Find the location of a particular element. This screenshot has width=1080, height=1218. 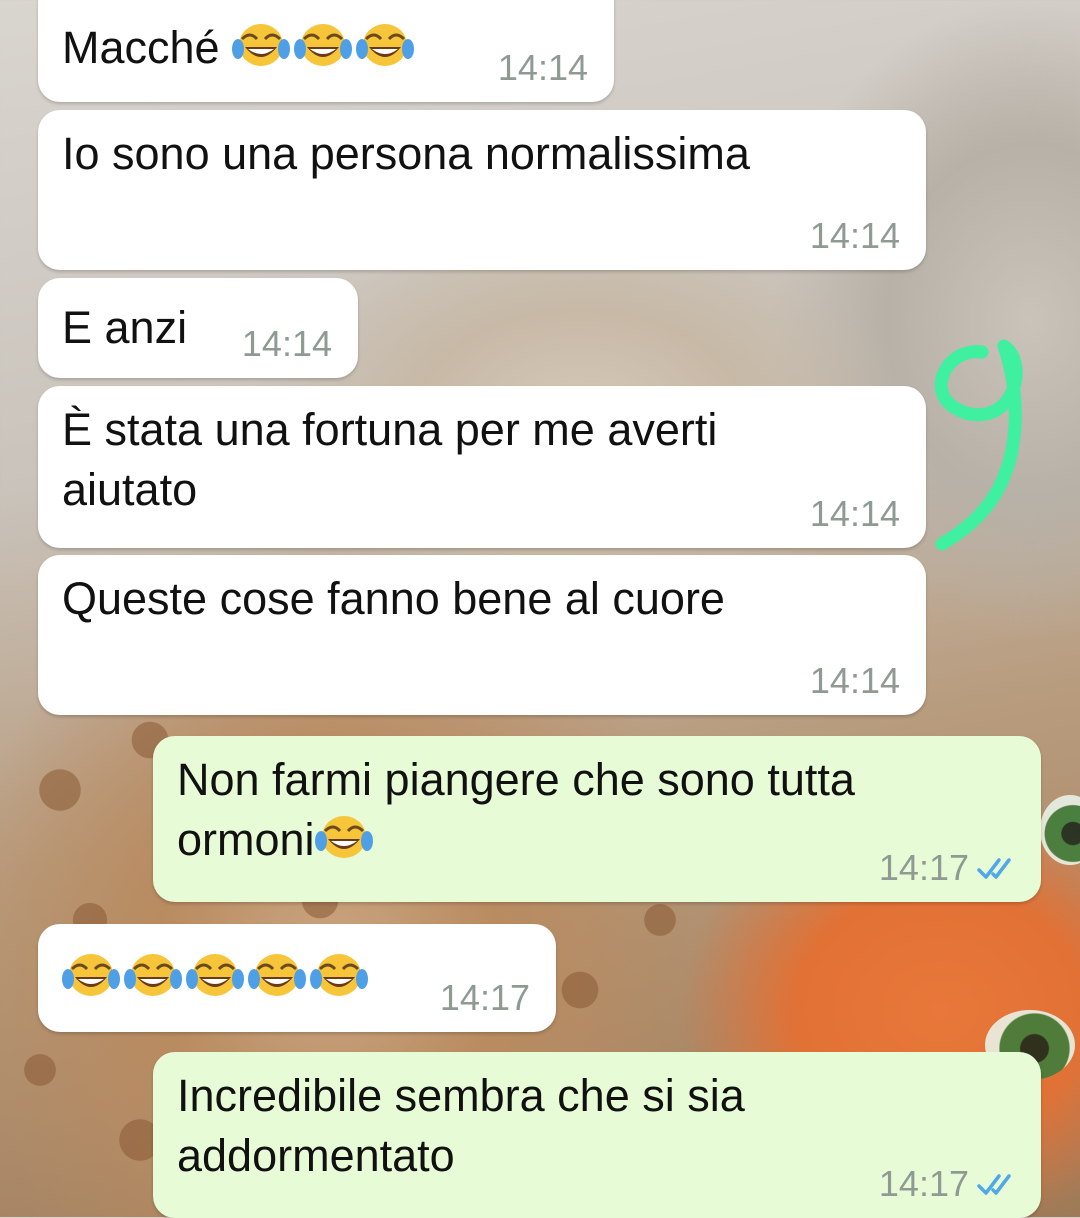

message-bubble-incoming: E anzi 14:14 is located at coordinates (198, 328).